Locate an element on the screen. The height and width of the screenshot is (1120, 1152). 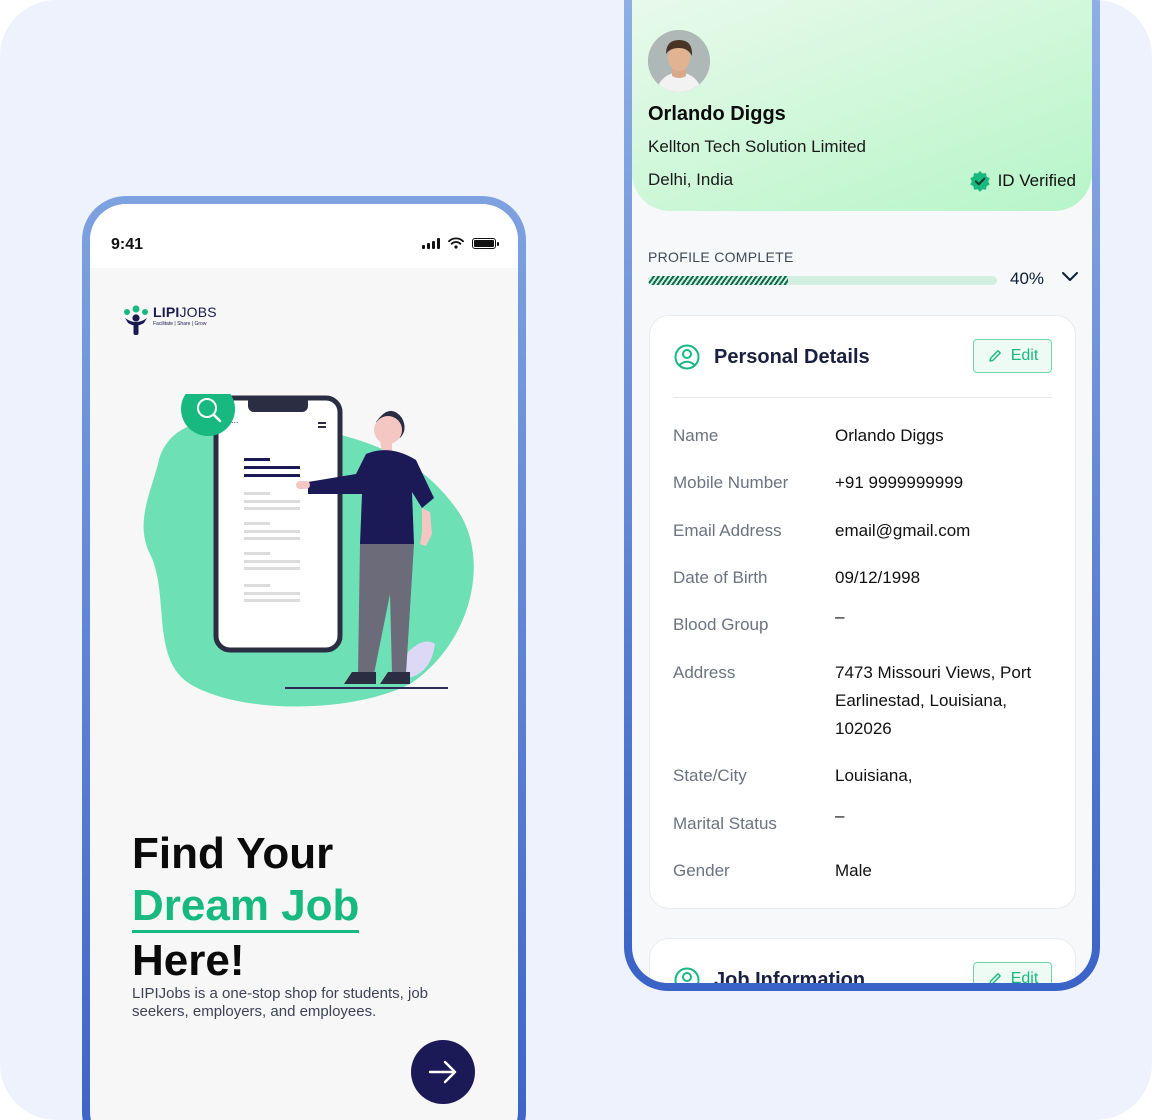
illustration-phone is located at coordinates (278, 524).